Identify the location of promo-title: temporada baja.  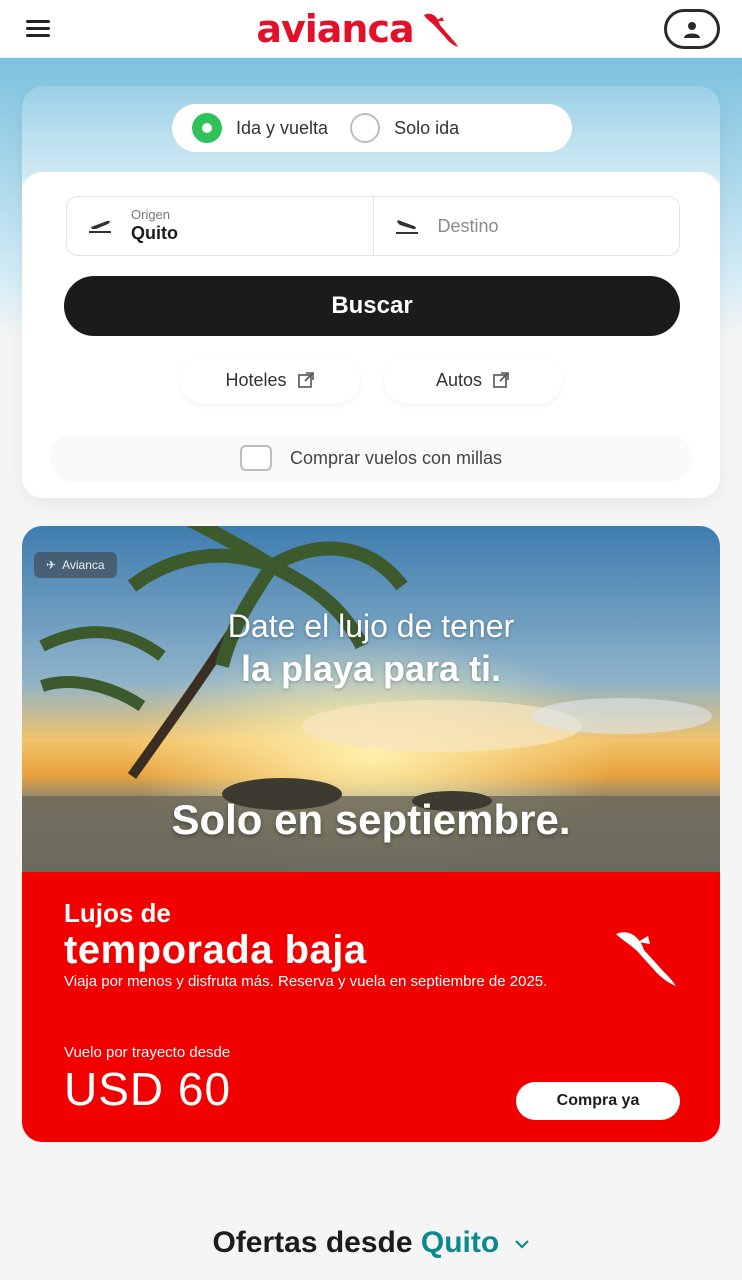
(215, 950).